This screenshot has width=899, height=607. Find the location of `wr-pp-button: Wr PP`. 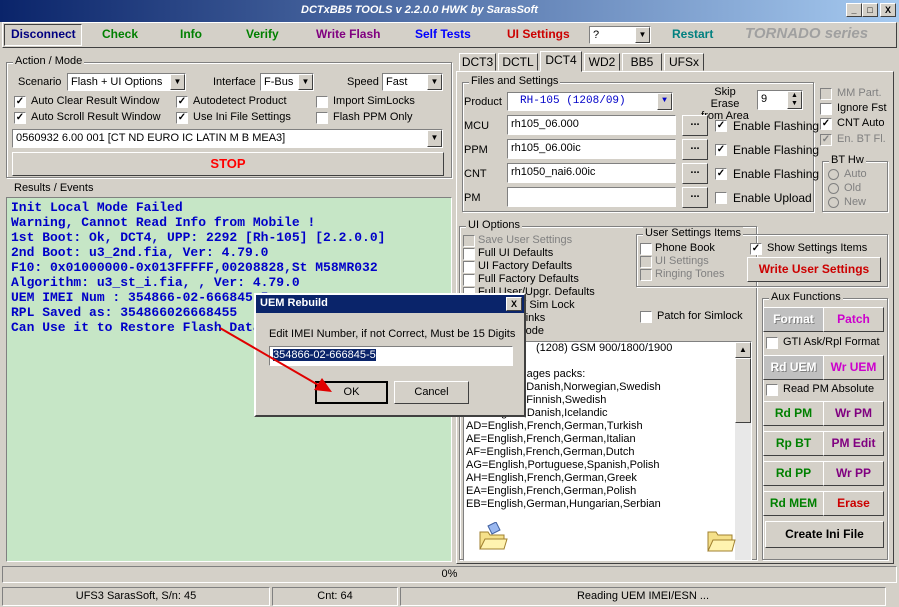

wr-pp-button: Wr PP is located at coordinates (853, 473).